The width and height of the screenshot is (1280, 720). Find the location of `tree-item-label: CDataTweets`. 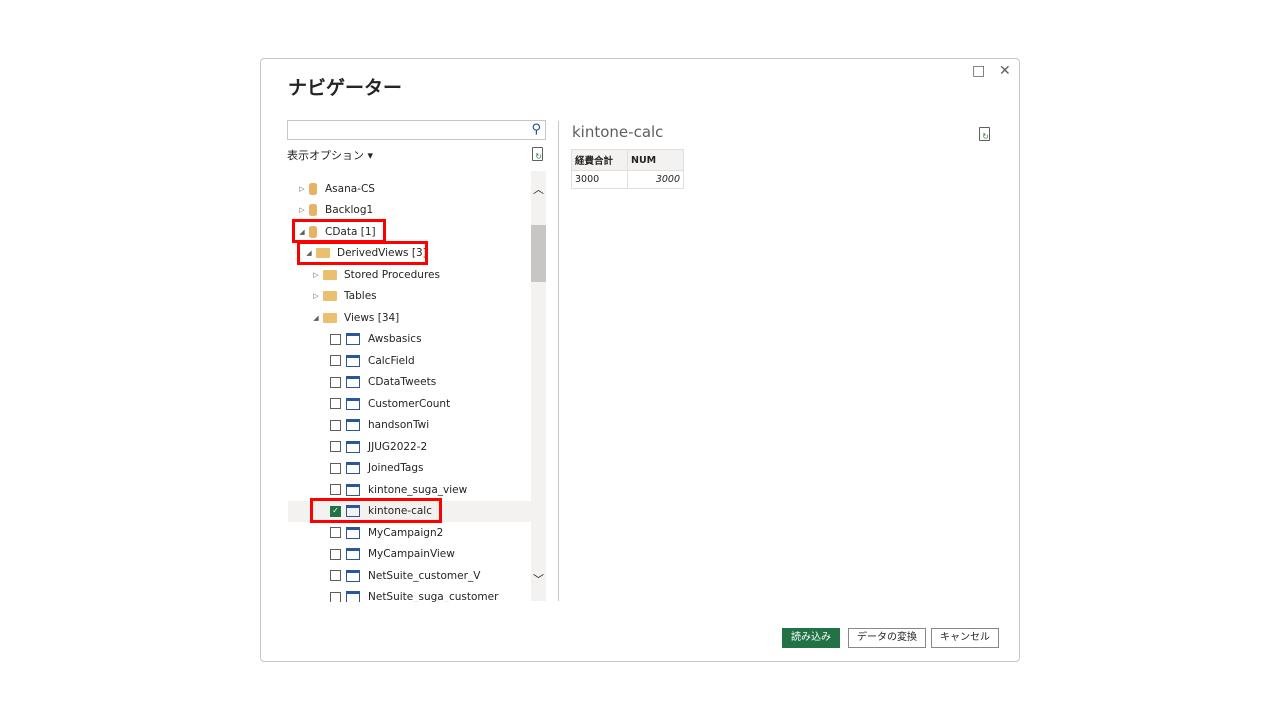

tree-item-label: CDataTweets is located at coordinates (402, 382).